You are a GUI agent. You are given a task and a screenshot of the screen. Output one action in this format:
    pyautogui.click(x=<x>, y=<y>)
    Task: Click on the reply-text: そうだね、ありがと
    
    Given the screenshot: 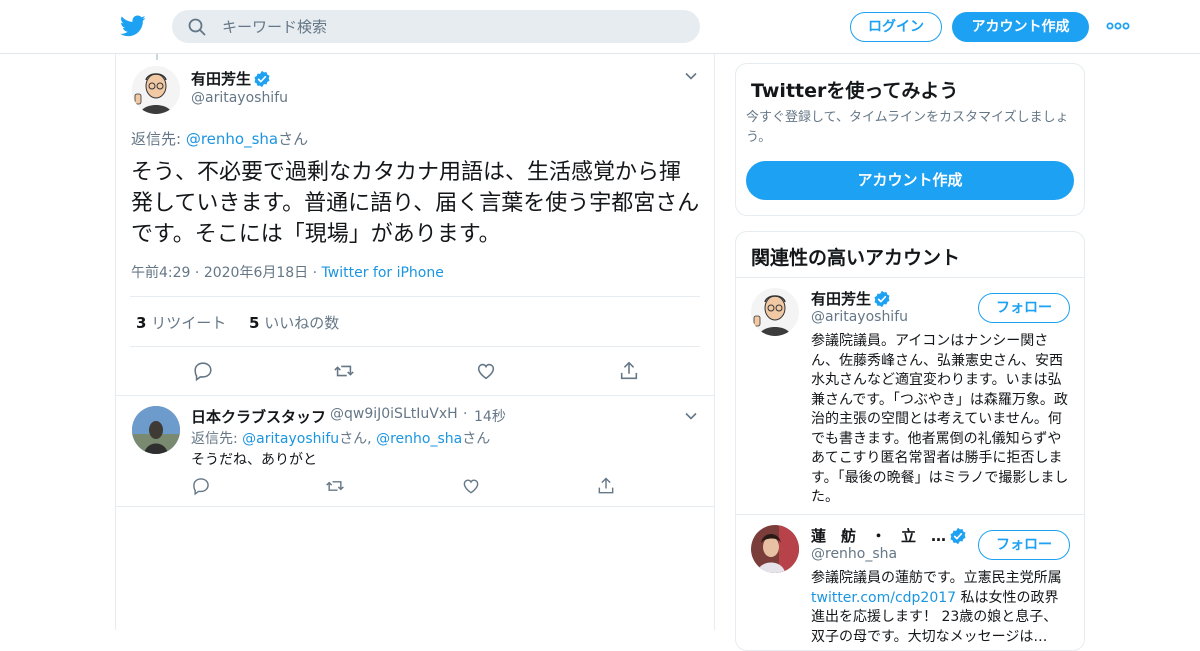 What is the action you would take?
    pyautogui.click(x=254, y=460)
    